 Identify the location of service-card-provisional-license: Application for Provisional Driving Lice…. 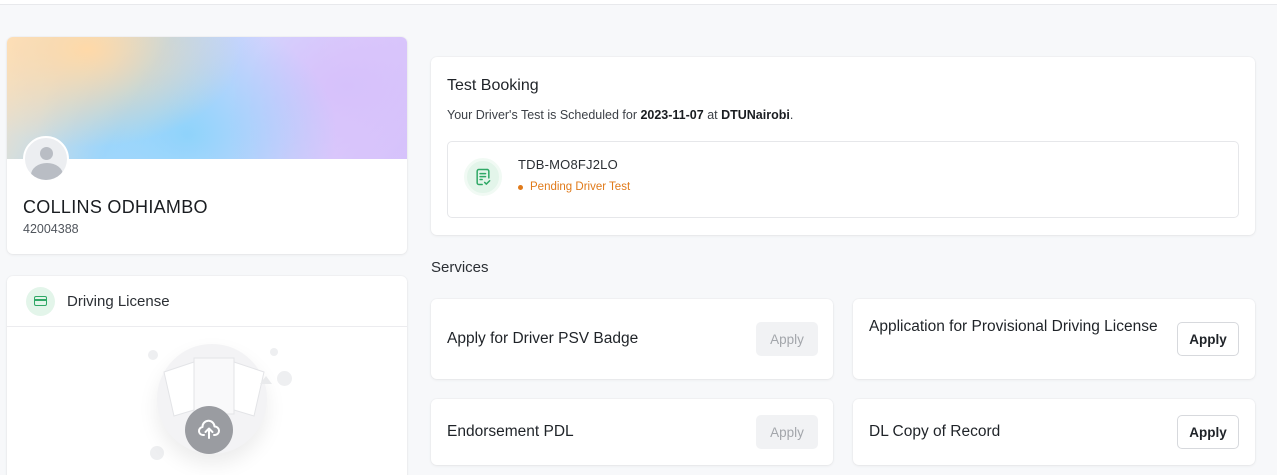
(1054, 339).